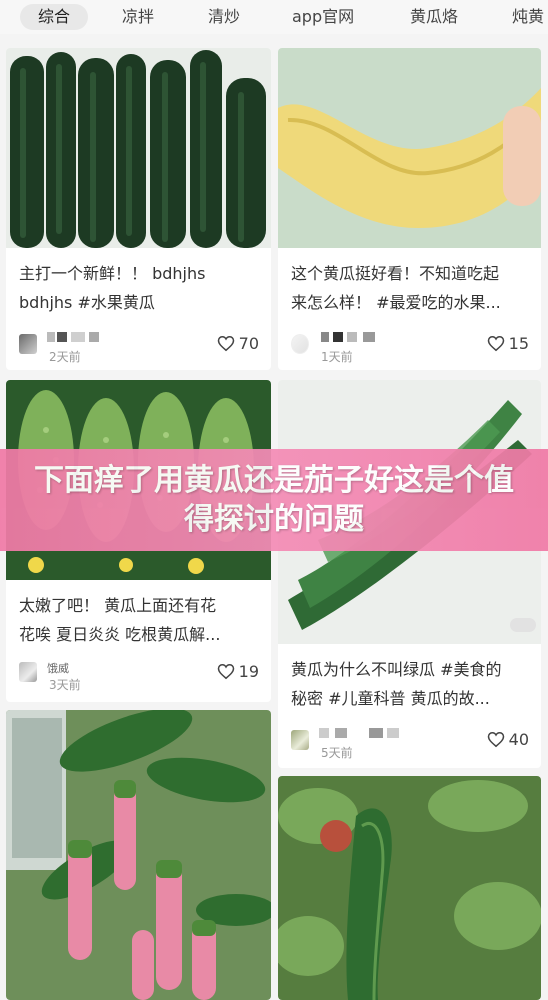 The height and width of the screenshot is (1000, 548). What do you see at coordinates (65, 357) in the screenshot?
I see `post-time: 2天前` at bounding box center [65, 357].